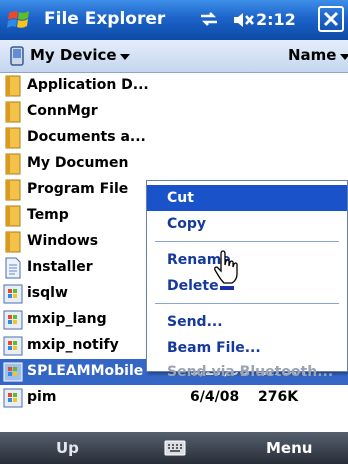  I want to click on file-name: mxip_lang, so click(67, 319).